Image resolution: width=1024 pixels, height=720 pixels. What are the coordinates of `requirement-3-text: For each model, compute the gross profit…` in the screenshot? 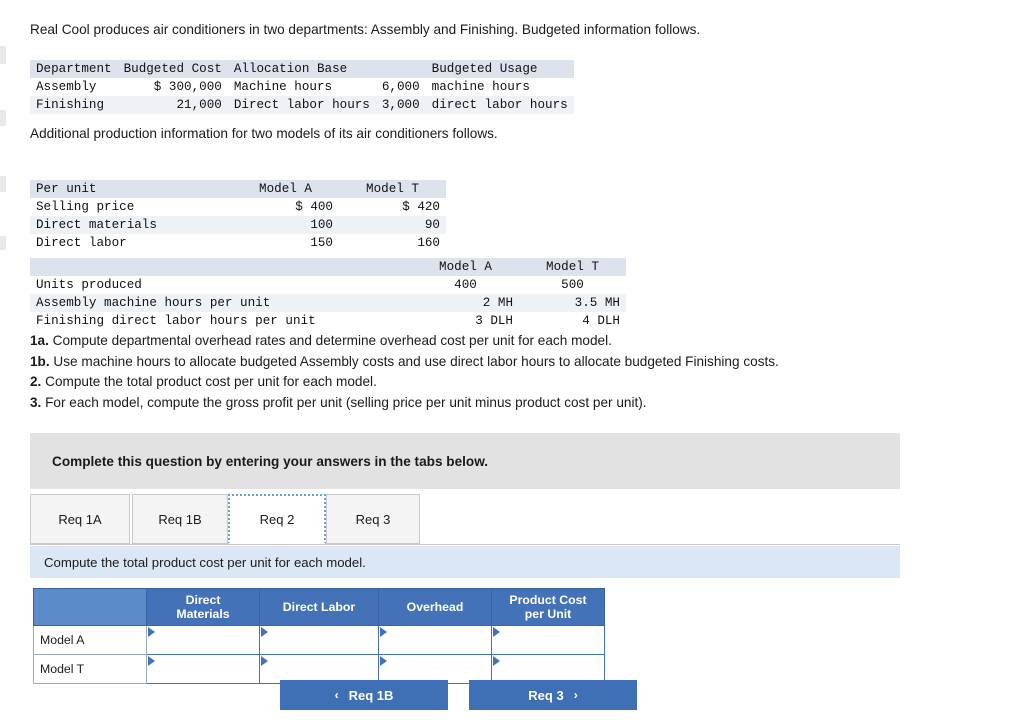 It's located at (344, 402).